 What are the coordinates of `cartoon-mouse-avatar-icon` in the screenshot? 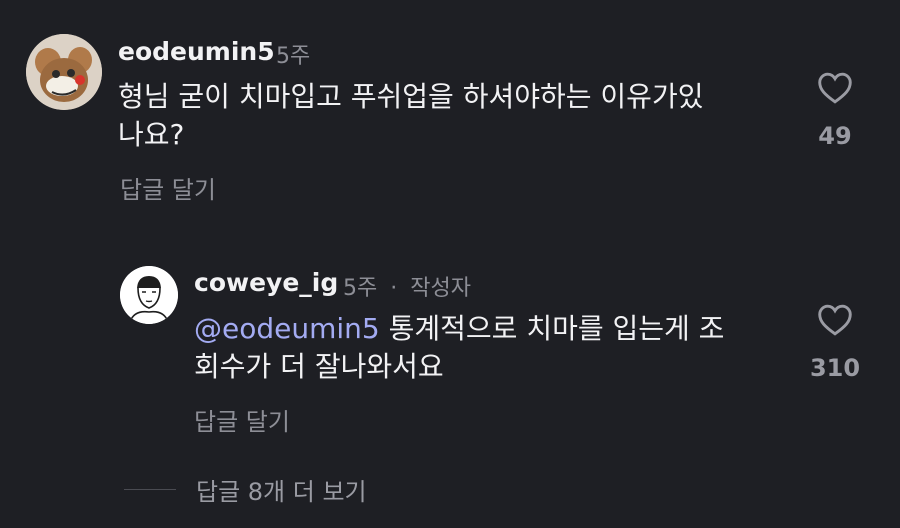 It's located at (64, 72).